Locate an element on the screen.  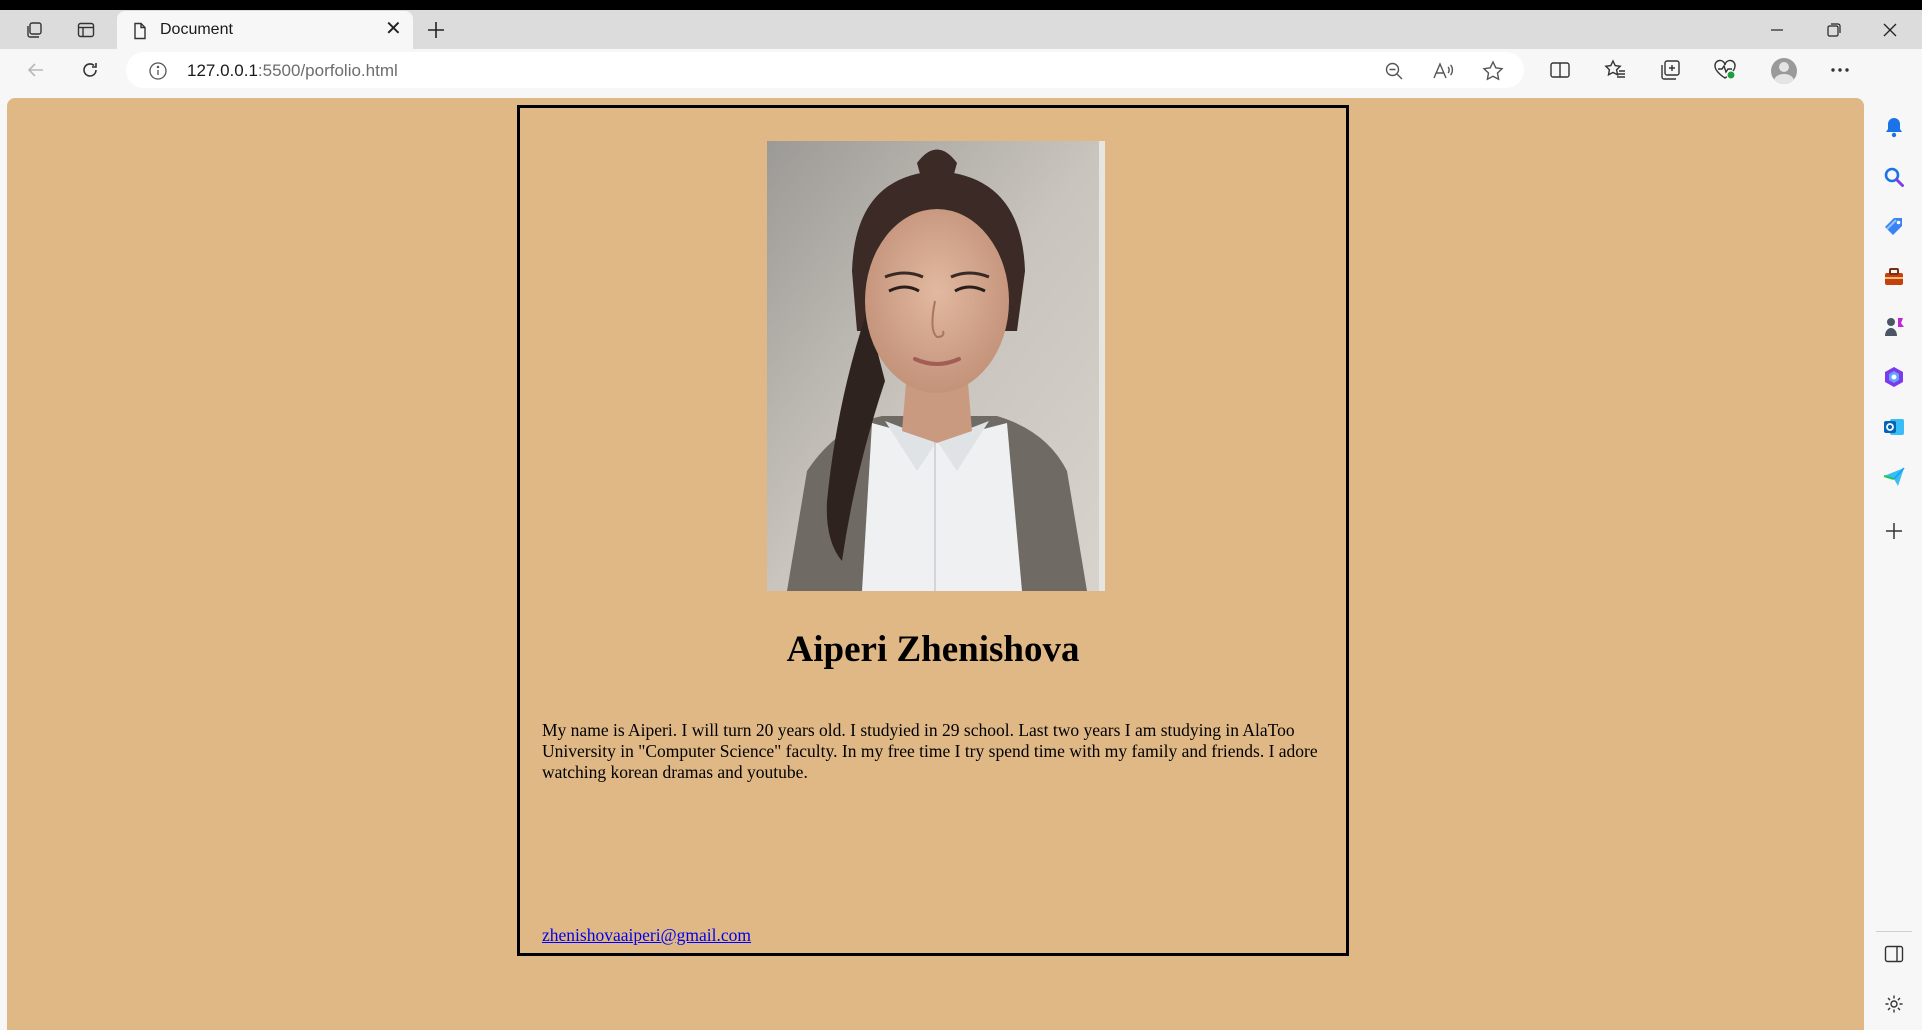
send-icon is located at coordinates (1894, 477).